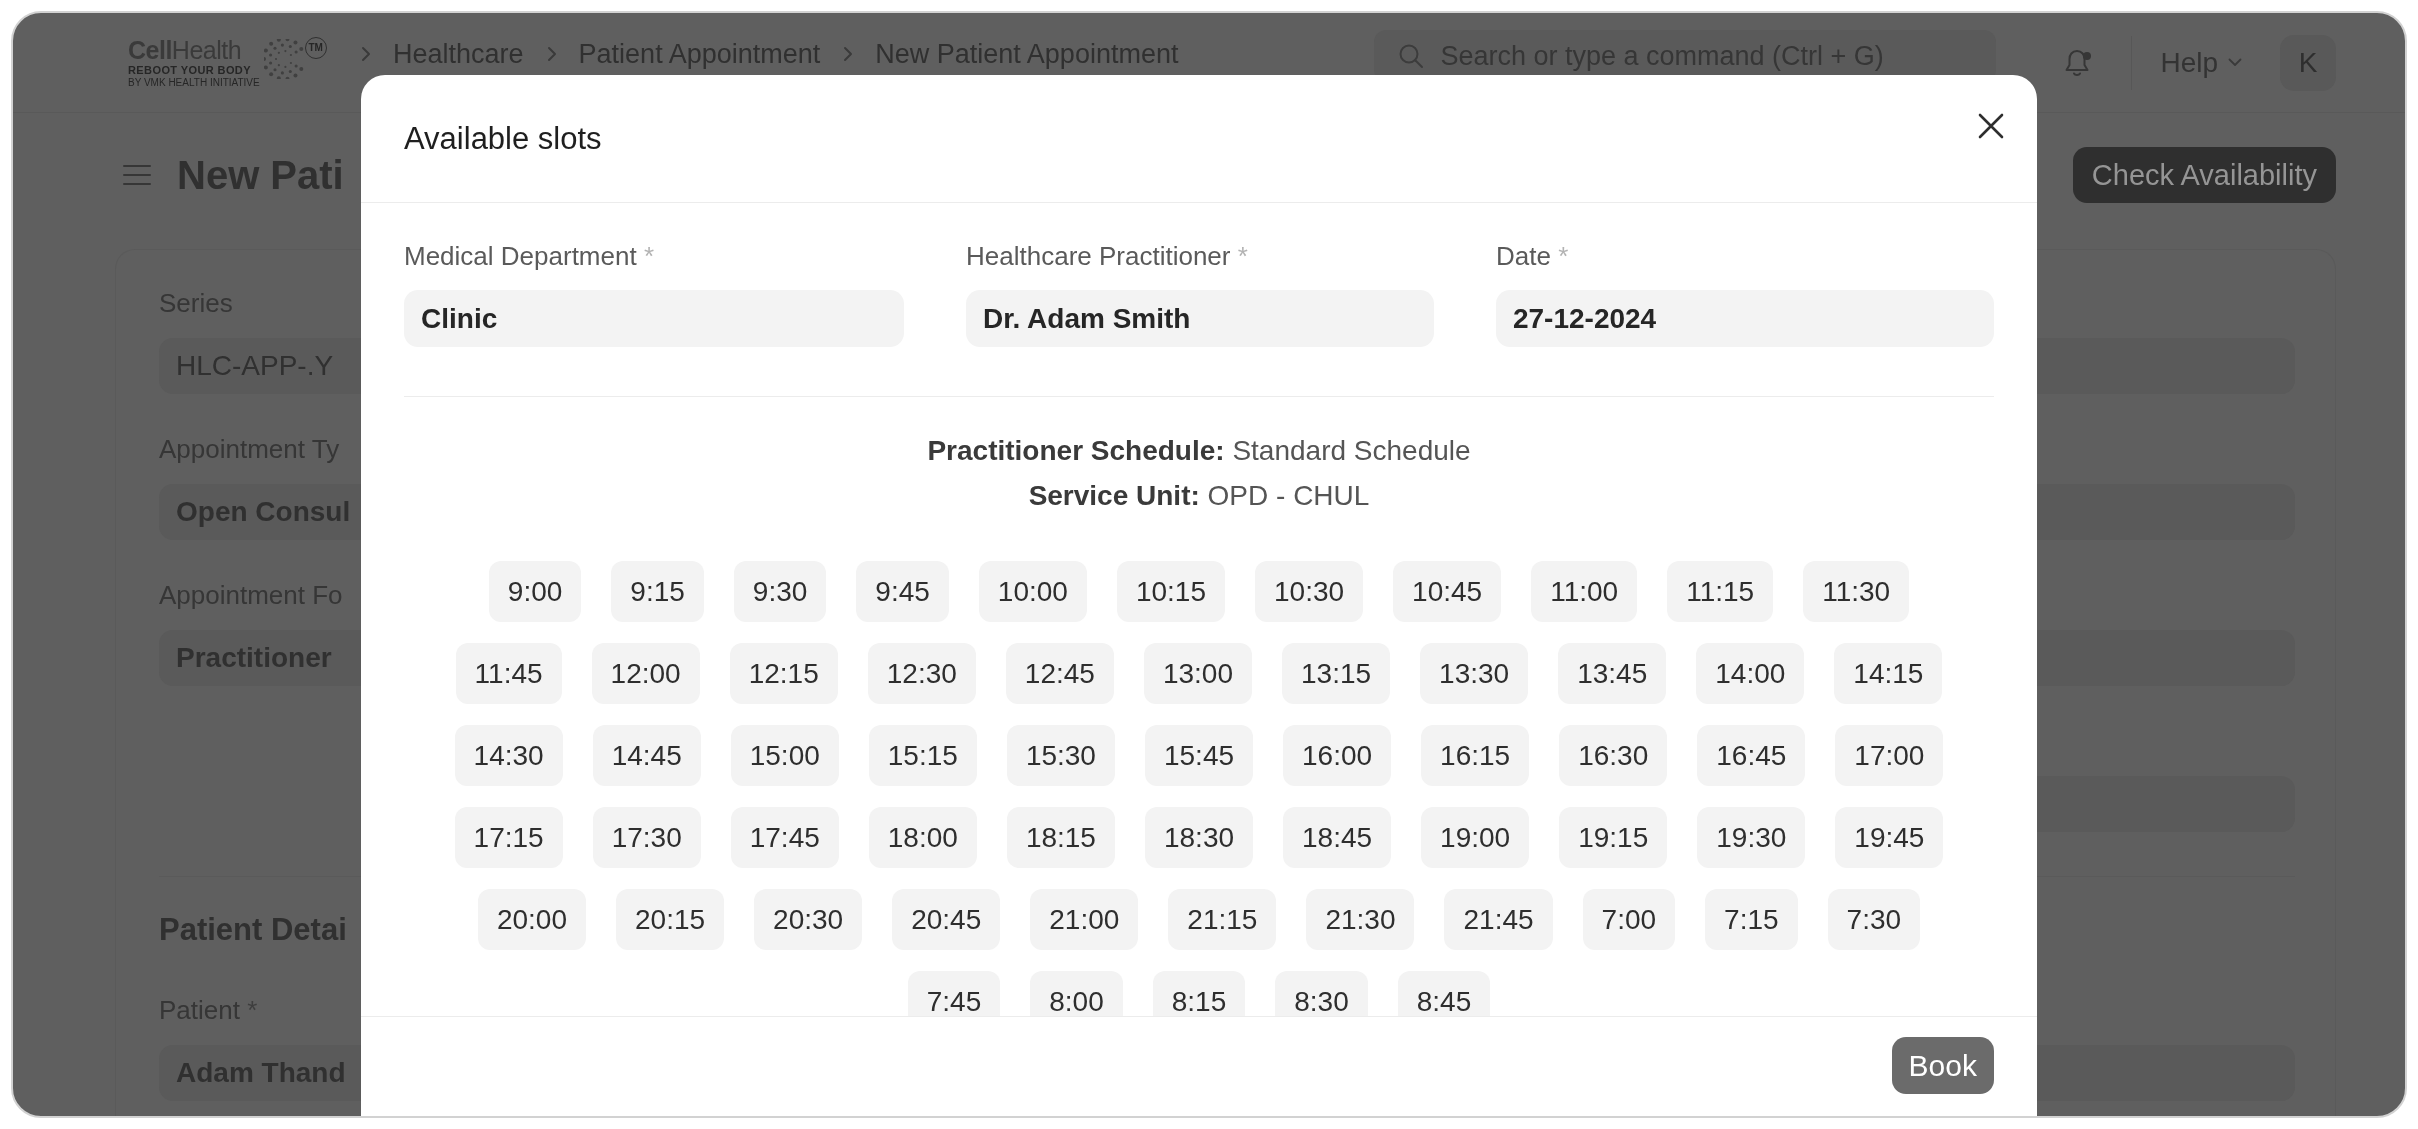 Image resolution: width=2418 pixels, height=1129 pixels. Describe the element at coordinates (503, 138) in the screenshot. I see `dialog-title: Available slots` at that location.